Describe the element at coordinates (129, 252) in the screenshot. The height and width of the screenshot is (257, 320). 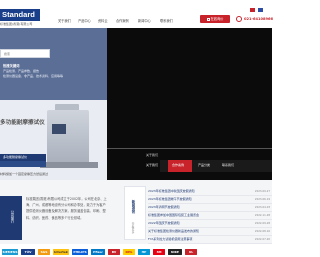
I see `partner-logo: DHL` at that location.